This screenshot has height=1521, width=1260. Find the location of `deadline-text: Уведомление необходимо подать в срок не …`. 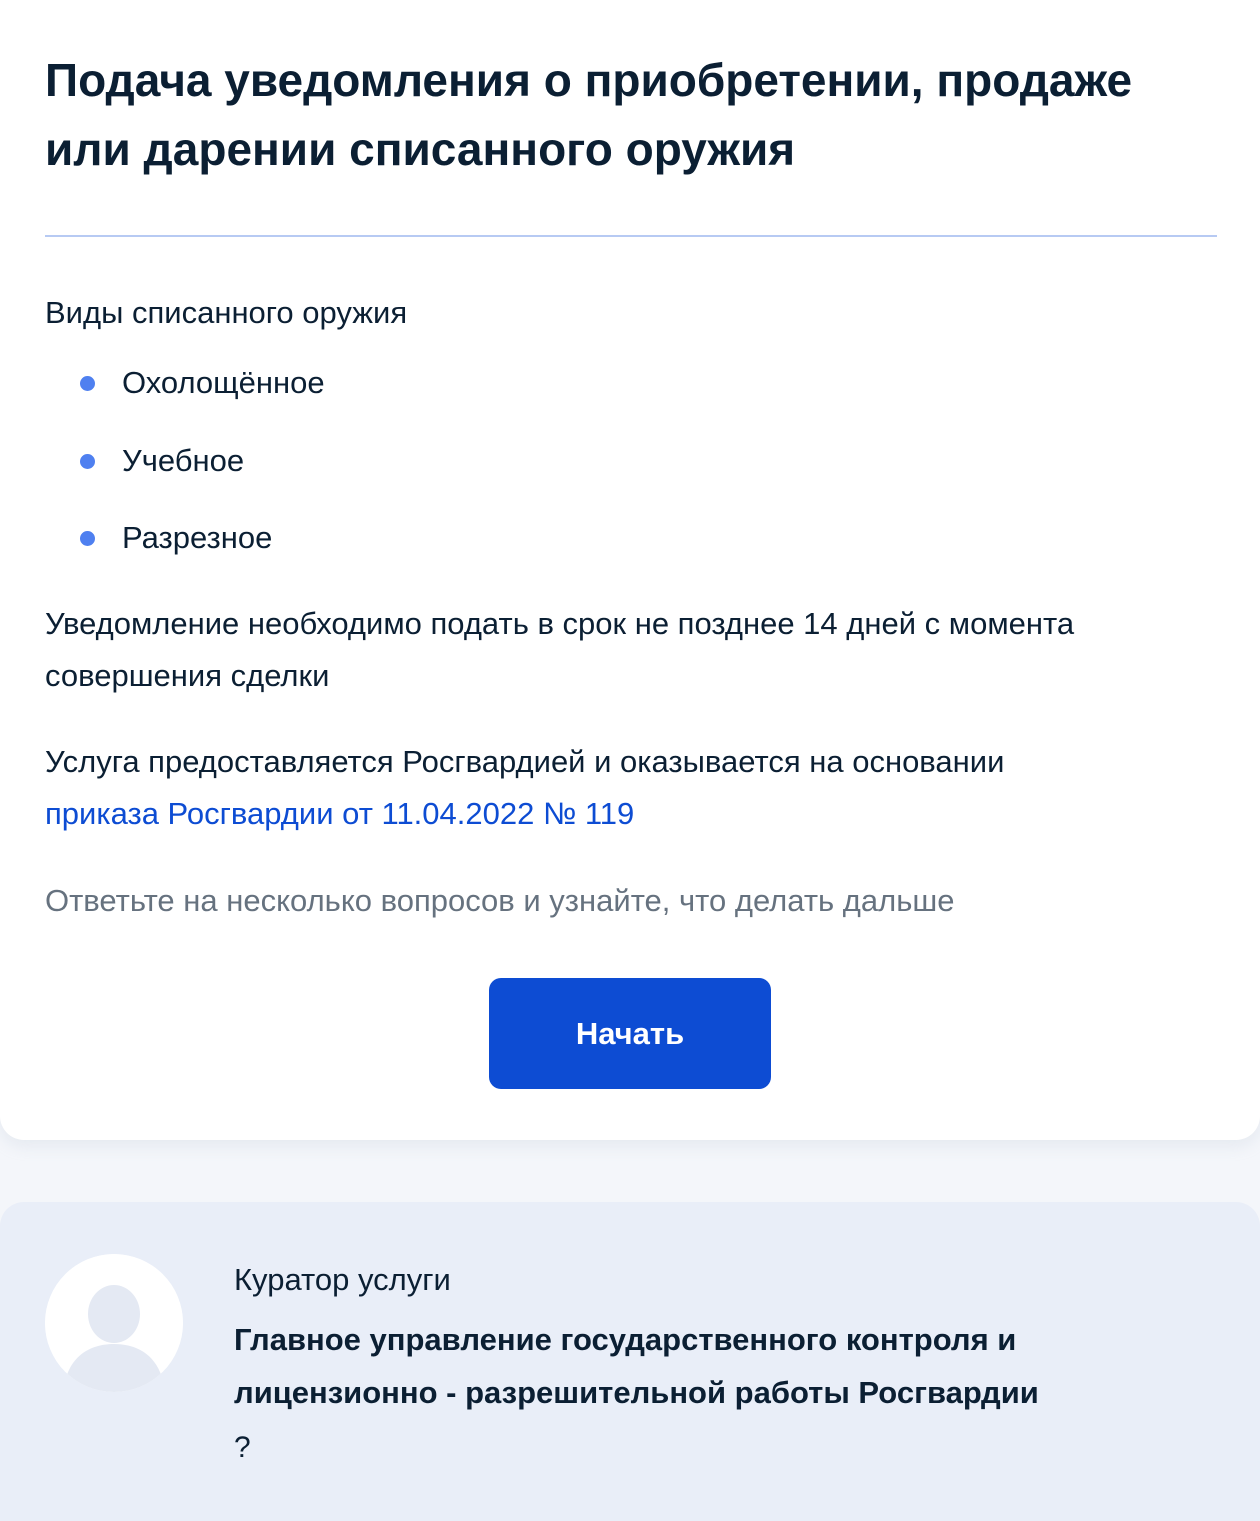

deadline-text: Уведомление необходимо подать в срок не … is located at coordinates (560, 649).